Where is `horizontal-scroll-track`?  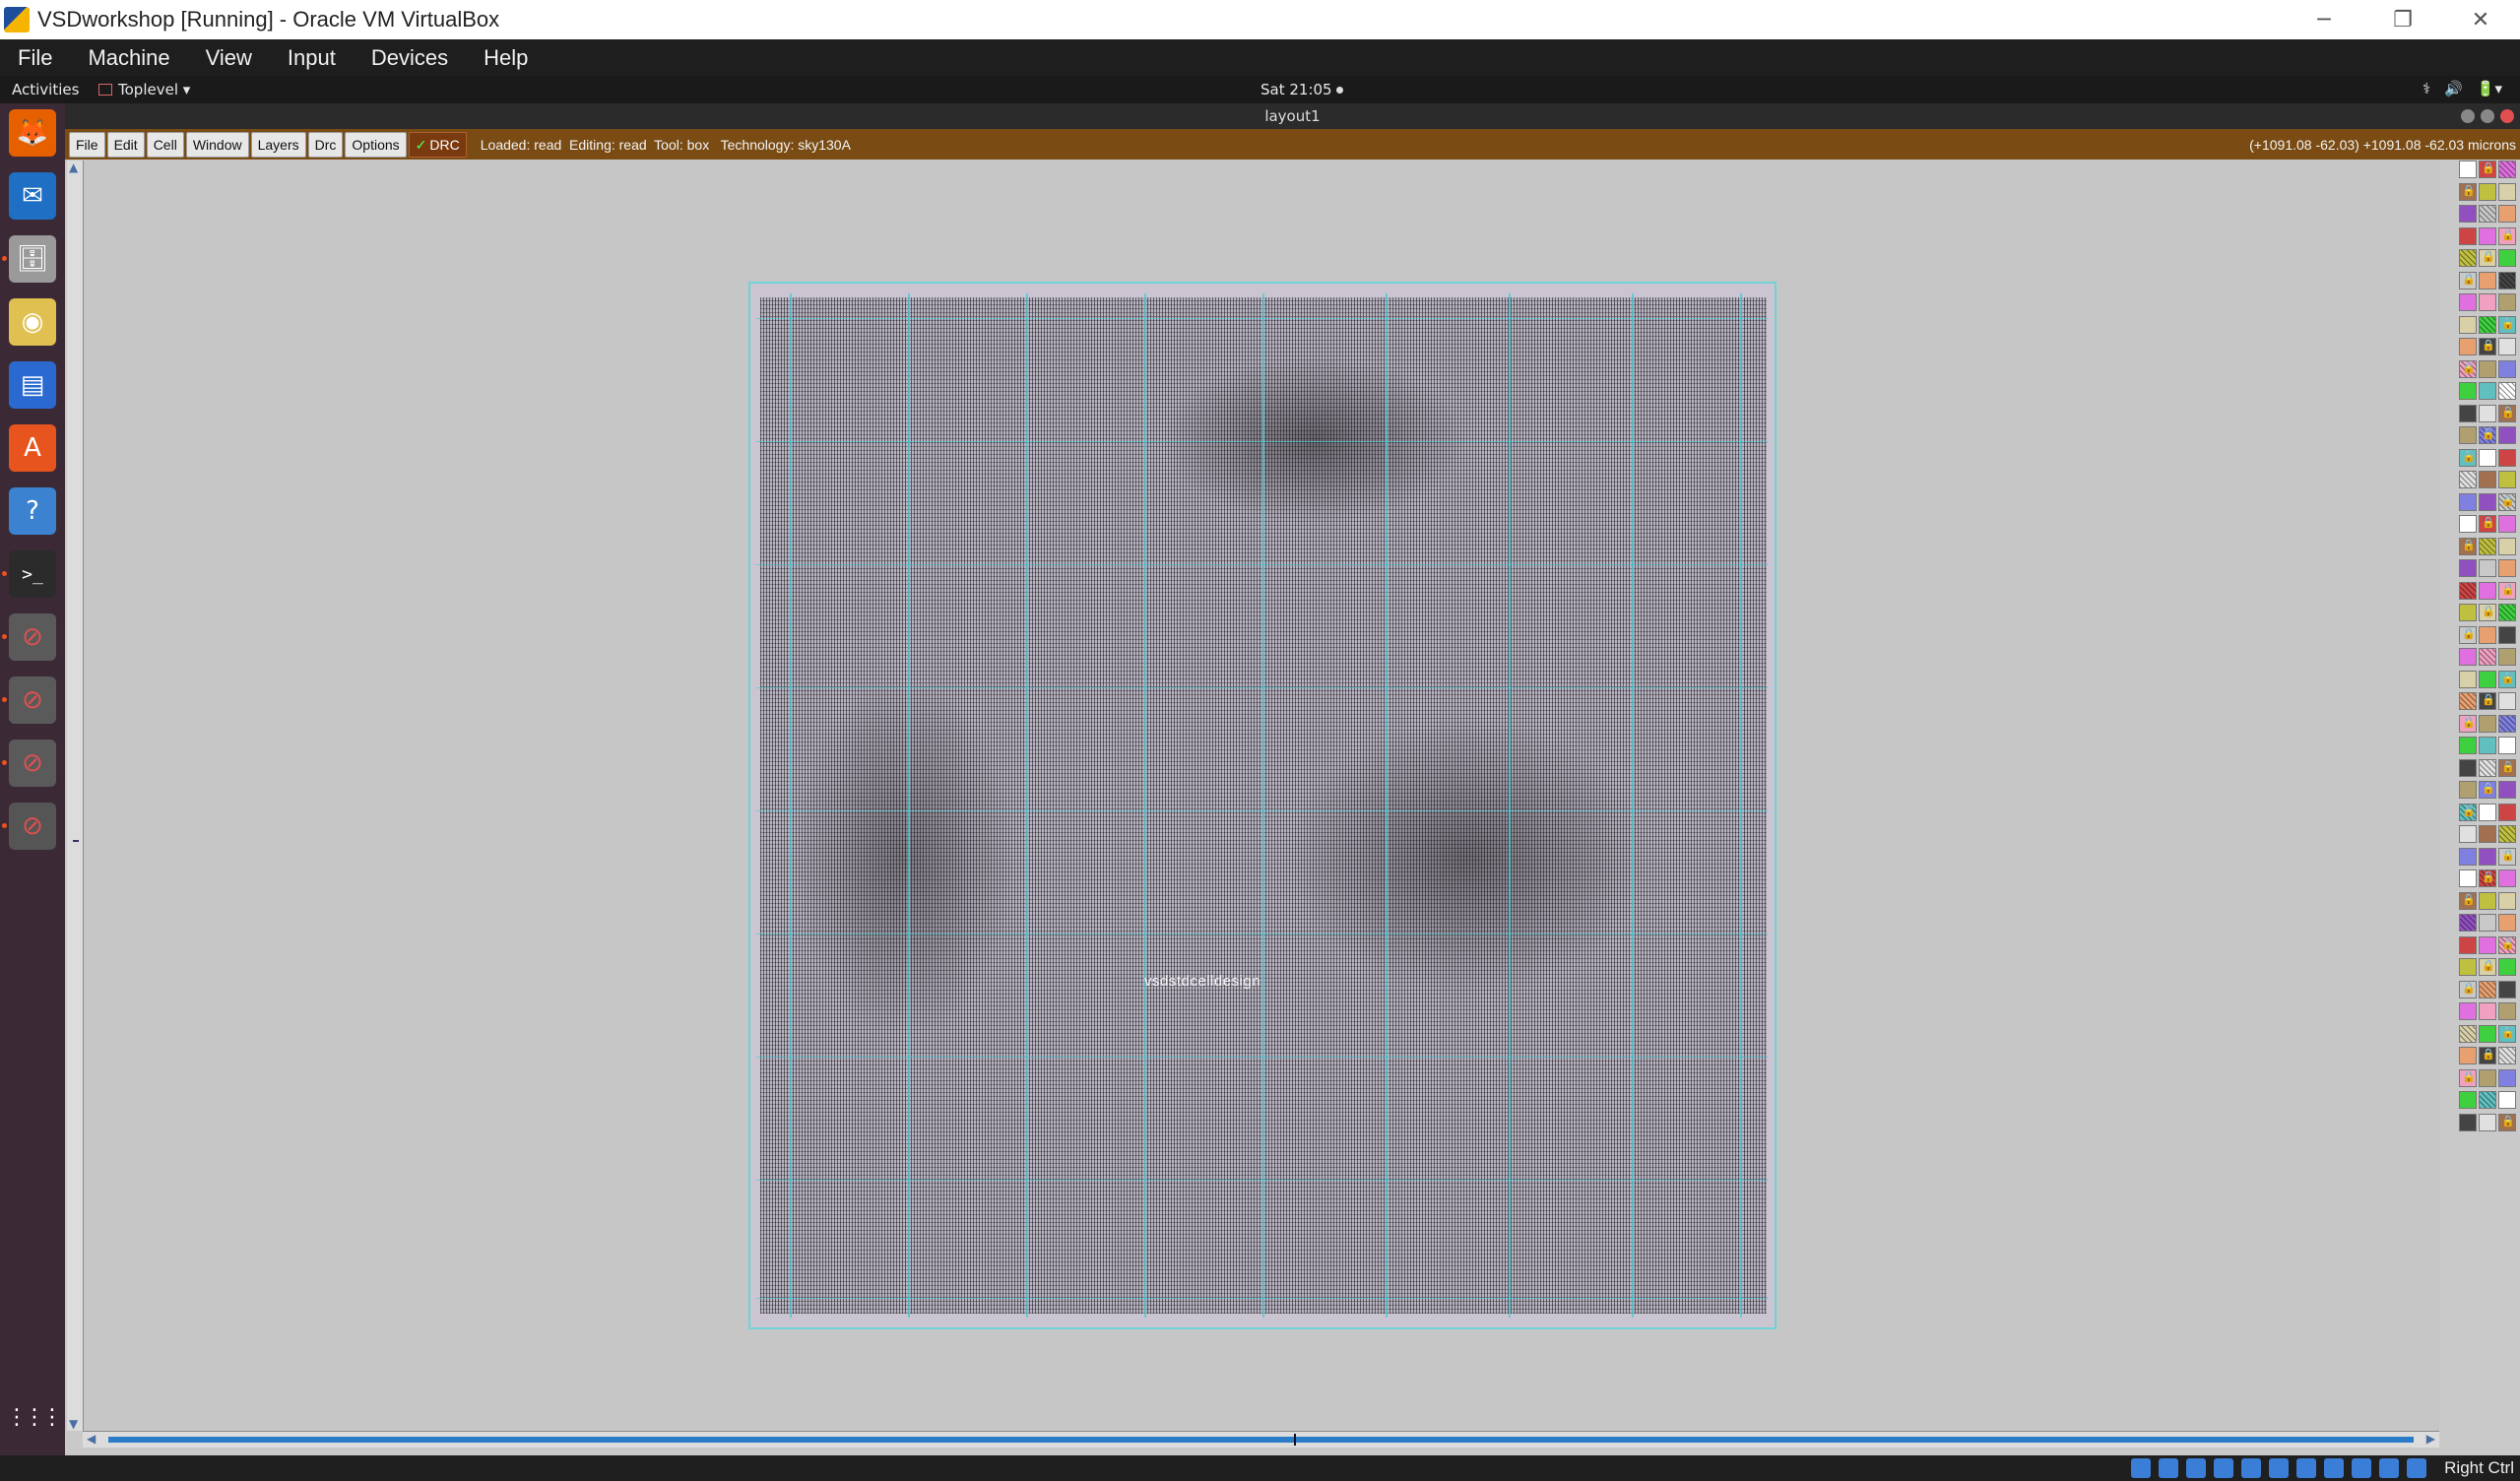
horizontal-scroll-track is located at coordinates (1261, 1440).